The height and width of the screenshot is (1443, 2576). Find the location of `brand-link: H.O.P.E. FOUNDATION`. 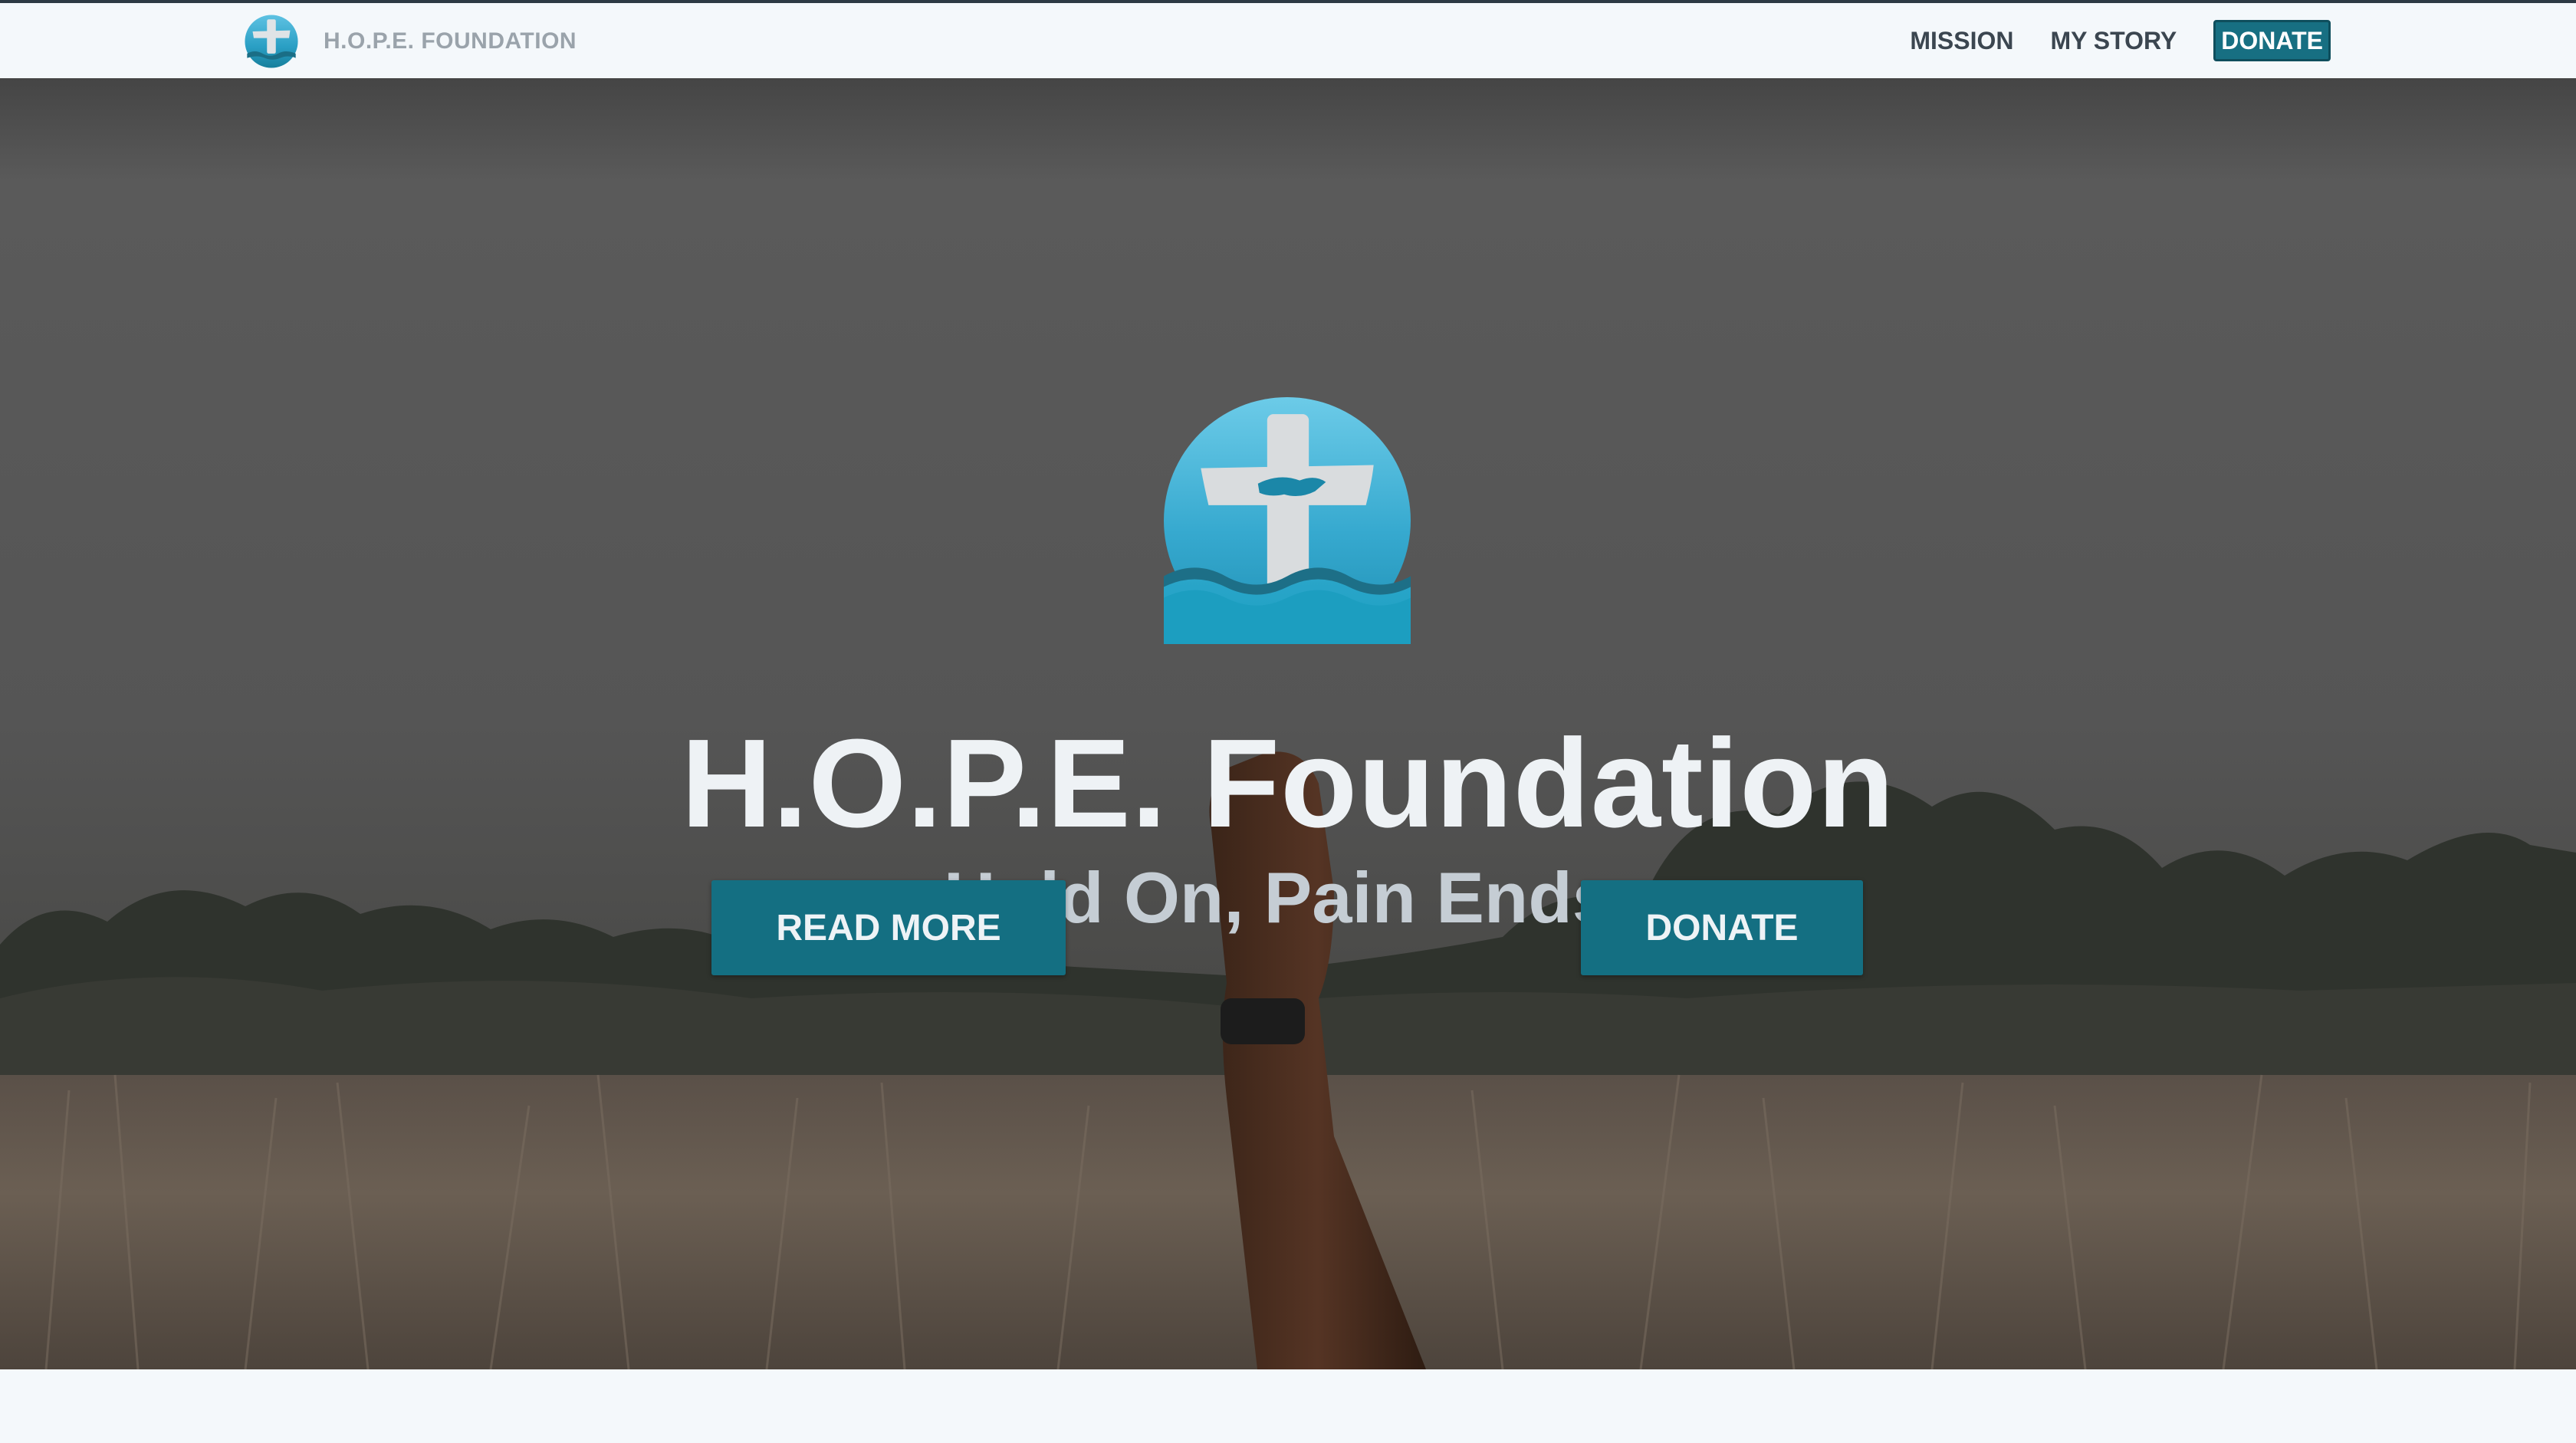

brand-link: H.O.P.E. FOUNDATION is located at coordinates (410, 41).